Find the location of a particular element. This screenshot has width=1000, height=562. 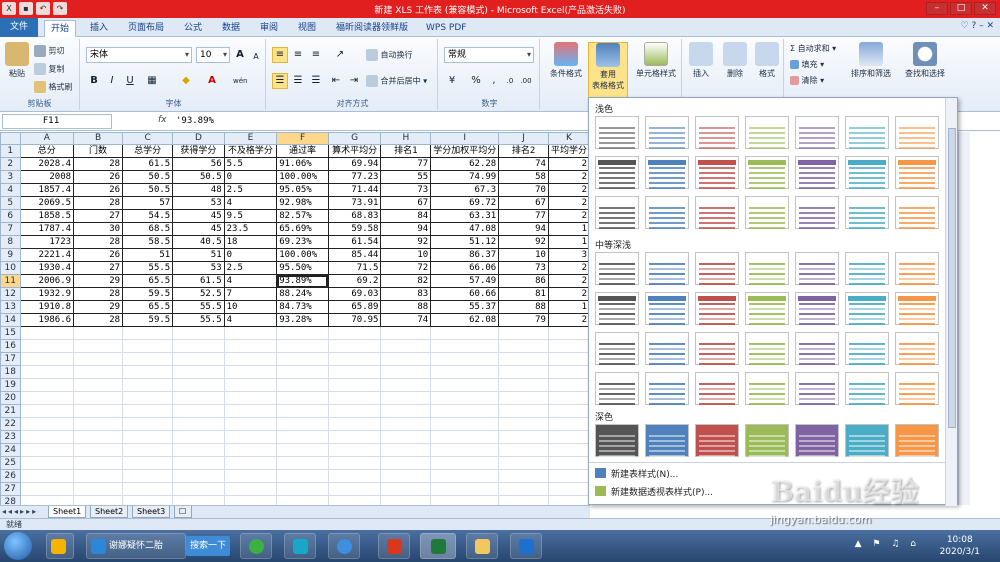

name-box: F11 is located at coordinates (57, 121).